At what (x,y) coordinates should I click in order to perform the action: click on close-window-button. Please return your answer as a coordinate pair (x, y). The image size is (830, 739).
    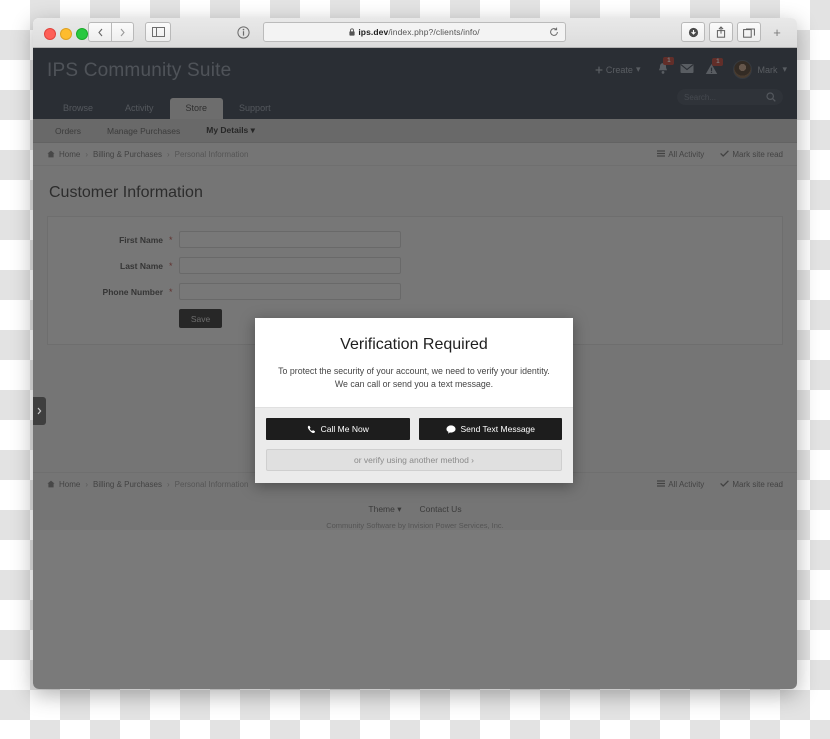
    Looking at the image, I should click on (50, 34).